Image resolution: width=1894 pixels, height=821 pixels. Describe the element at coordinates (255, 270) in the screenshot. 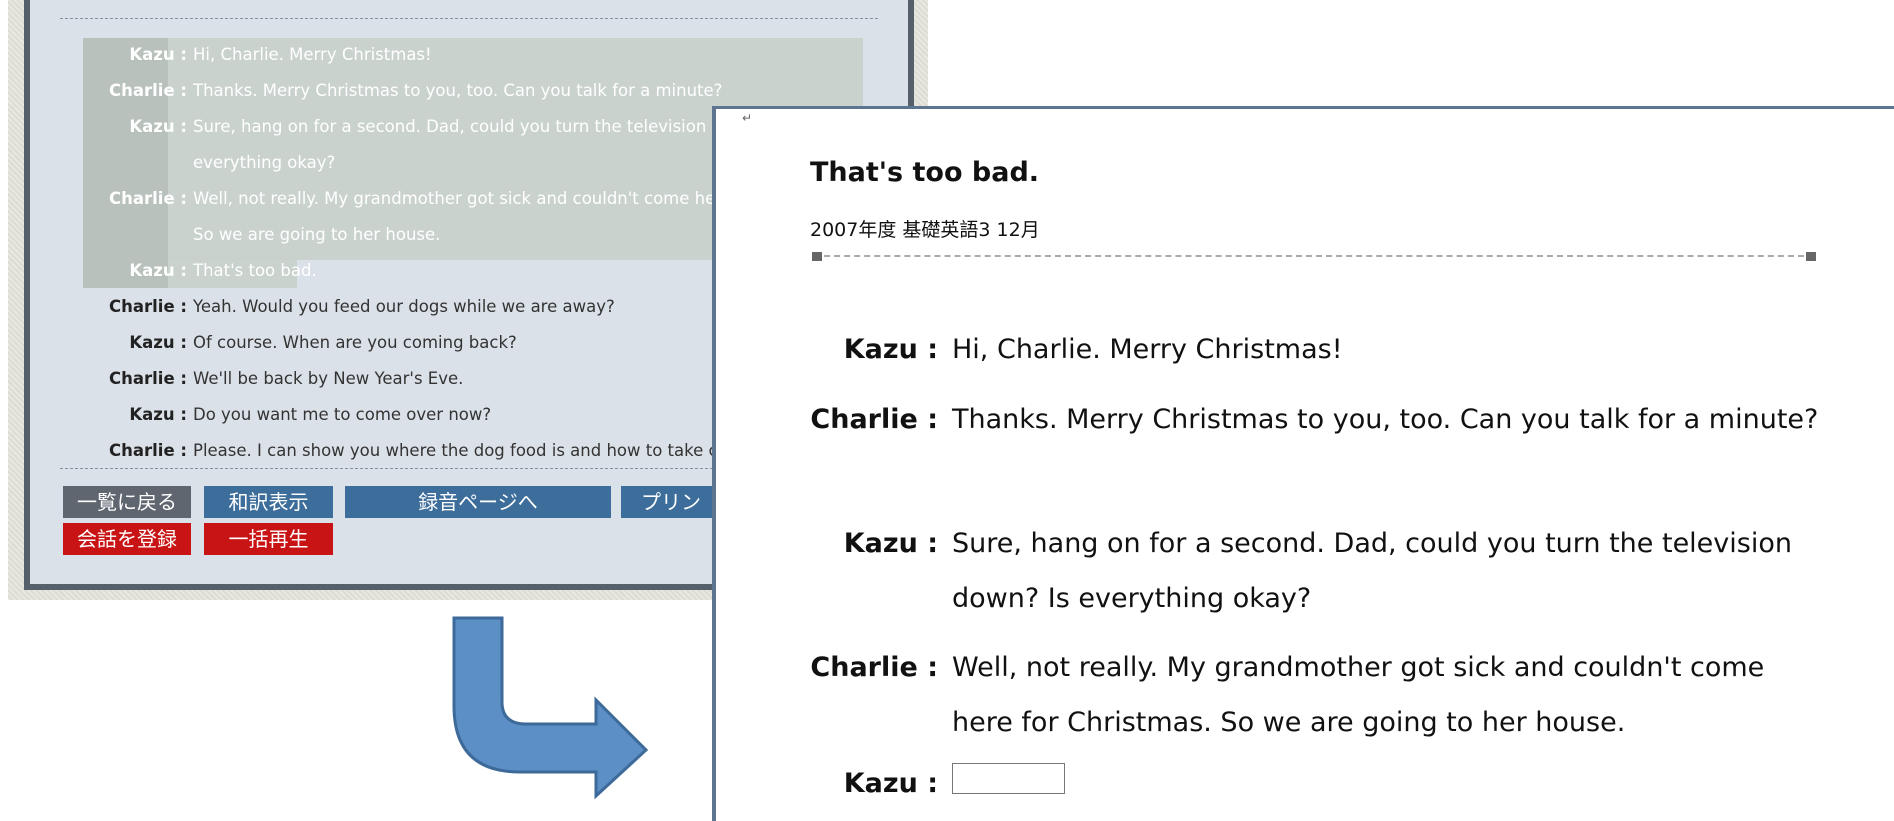

I see `line-text: That's too bad.` at that location.